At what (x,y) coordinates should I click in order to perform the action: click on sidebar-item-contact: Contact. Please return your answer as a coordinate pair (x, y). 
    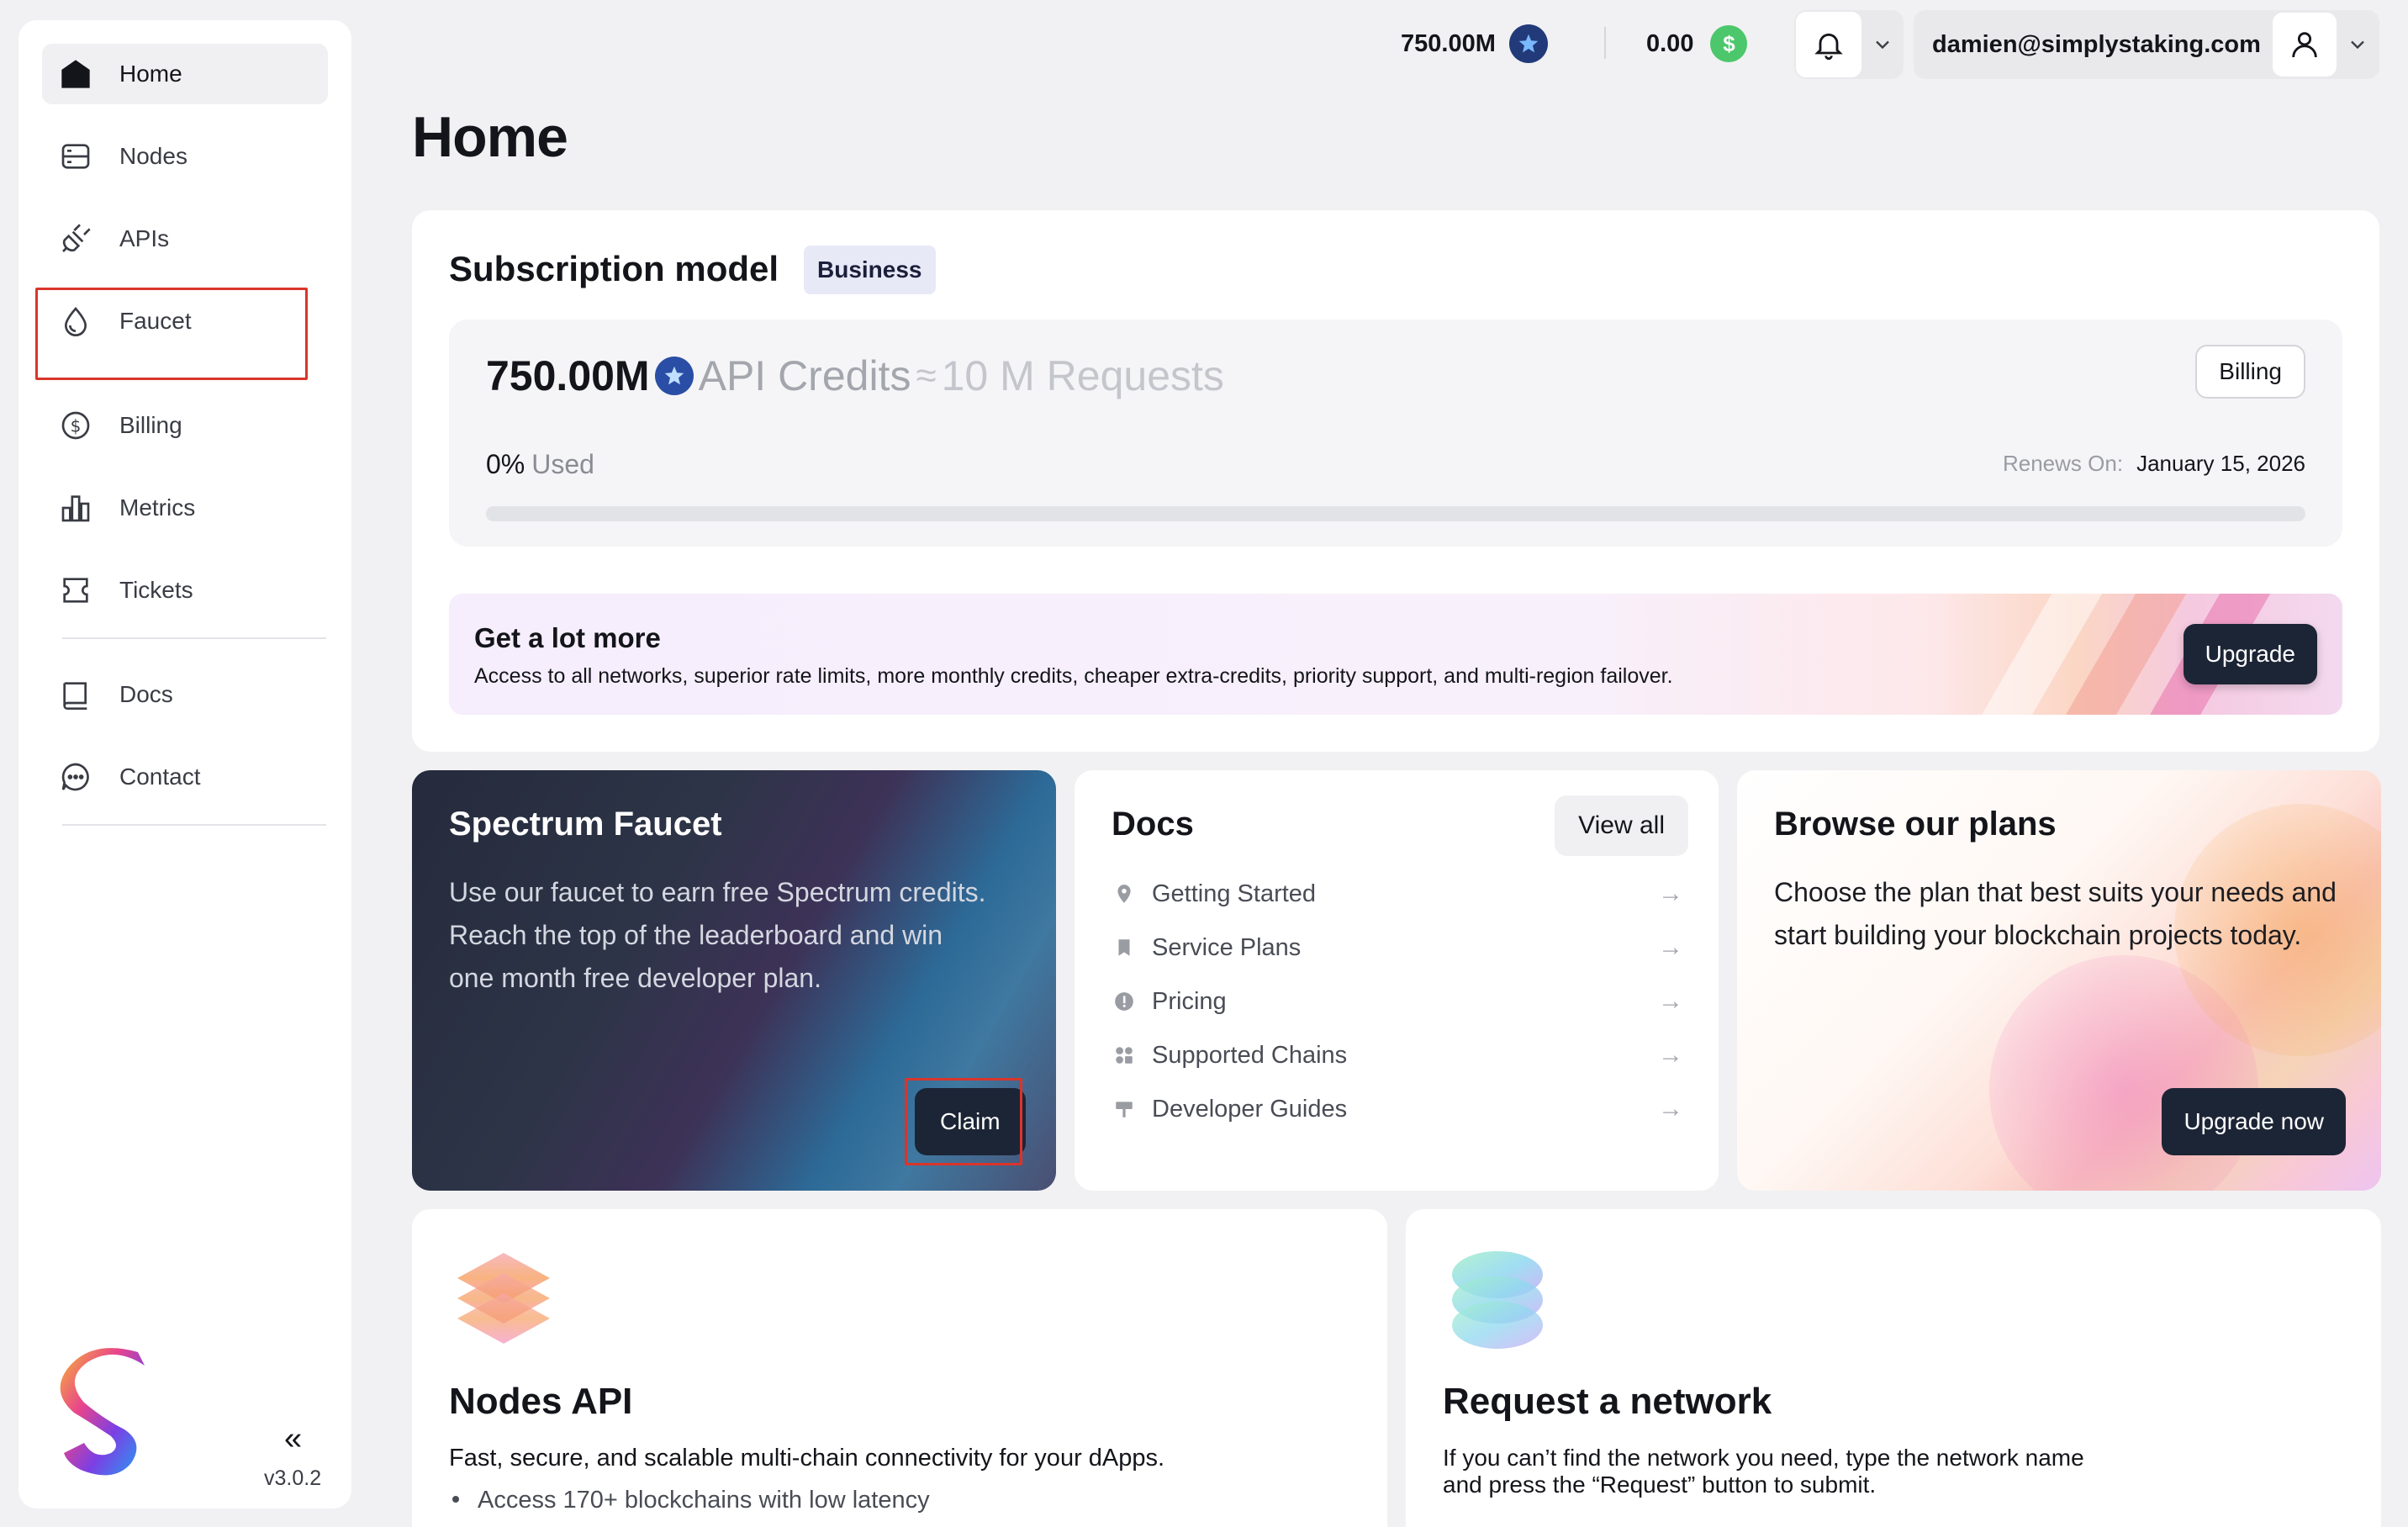
    Looking at the image, I should click on (185, 777).